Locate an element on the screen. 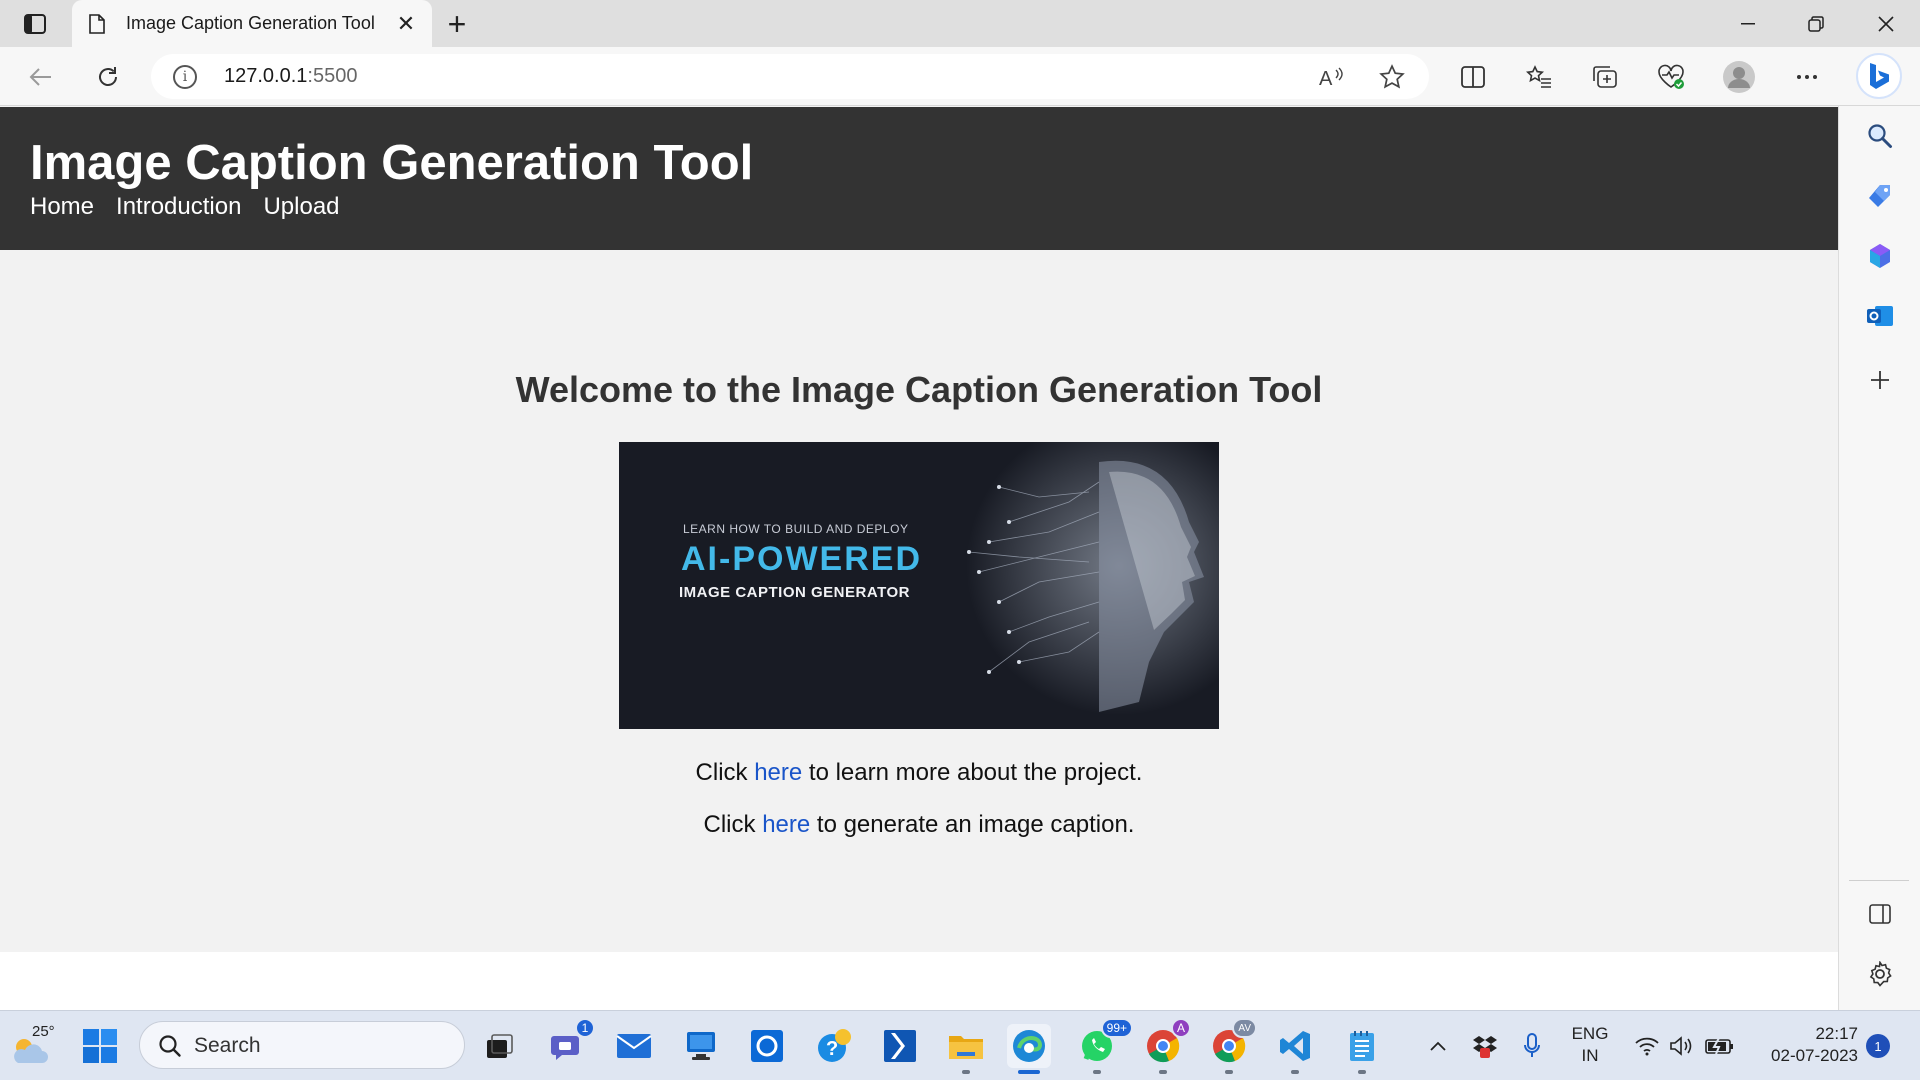 The height and width of the screenshot is (1080, 1920). tab-title: Image Caption Generation Tool is located at coordinates (250, 23).